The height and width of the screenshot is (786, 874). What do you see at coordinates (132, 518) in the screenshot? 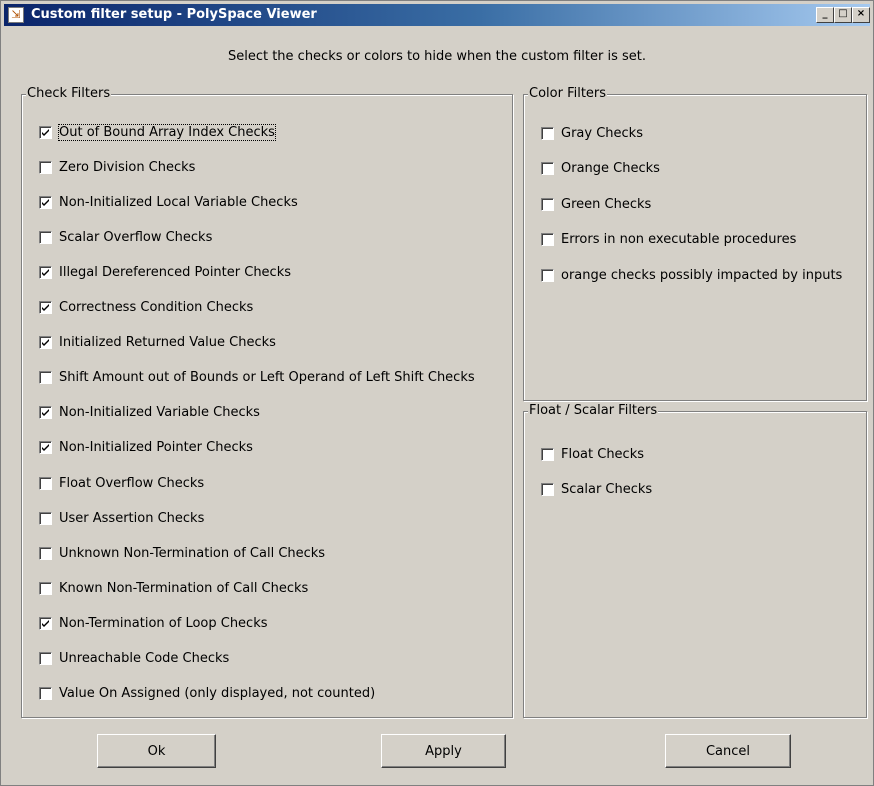
I see `checkbox-label: User Assertion Checks` at bounding box center [132, 518].